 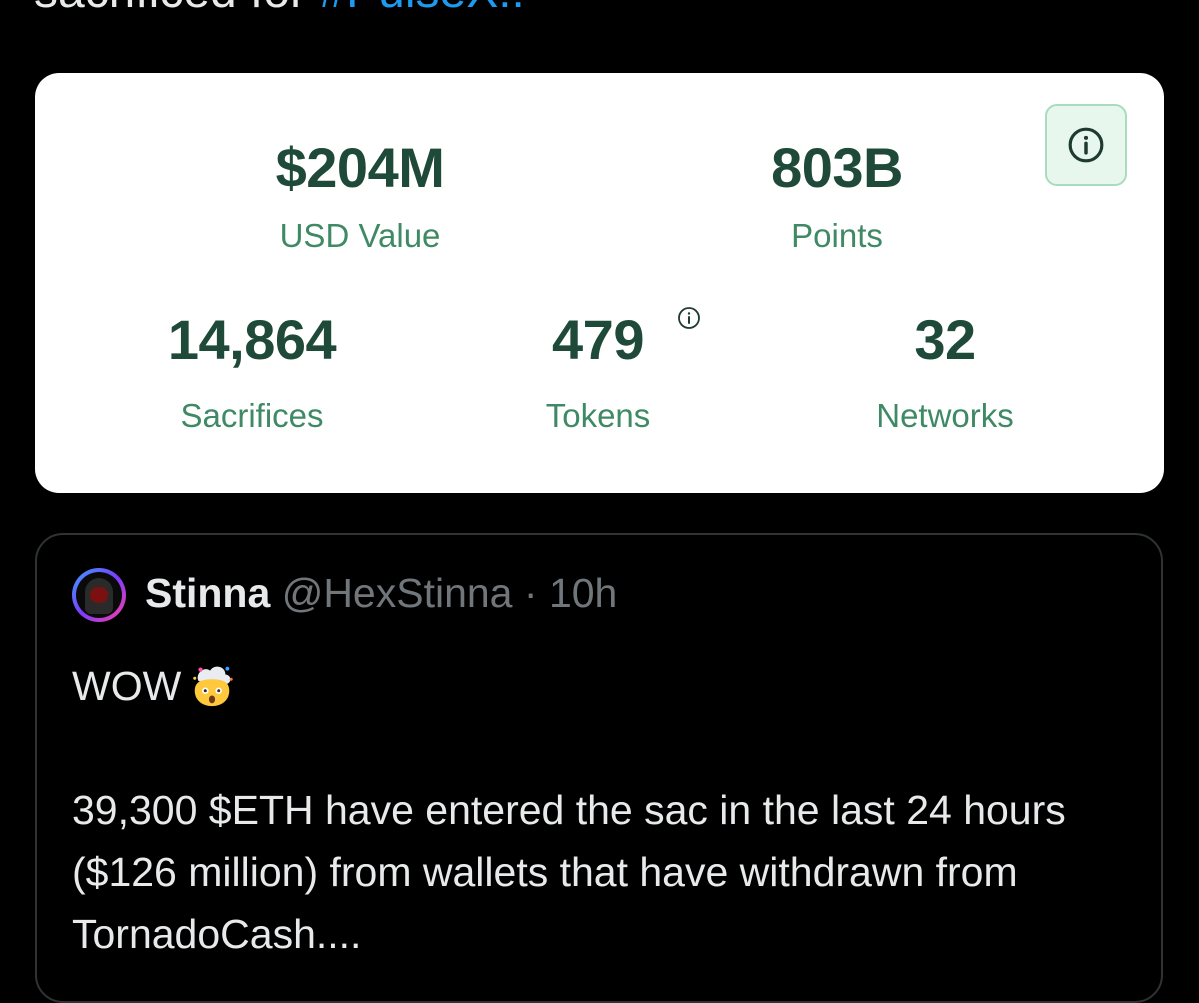 I want to click on author-line: Stinna @HexStinna · 10h, so click(x=381, y=593).